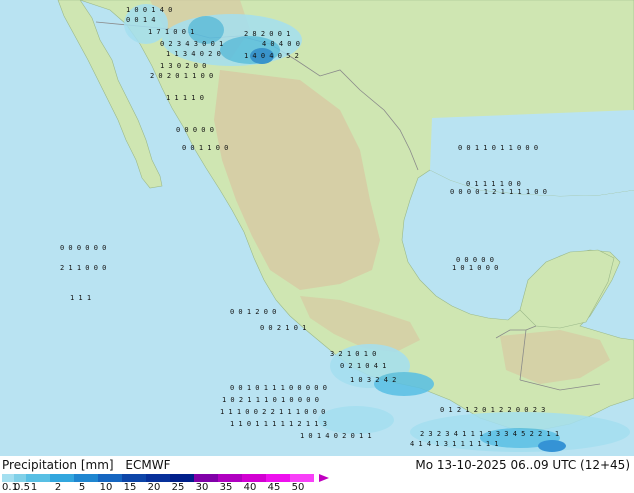 This screenshot has height=493, width=634. I want to click on precip-value-row: 3 2 1 0 1 0, so click(353, 354).